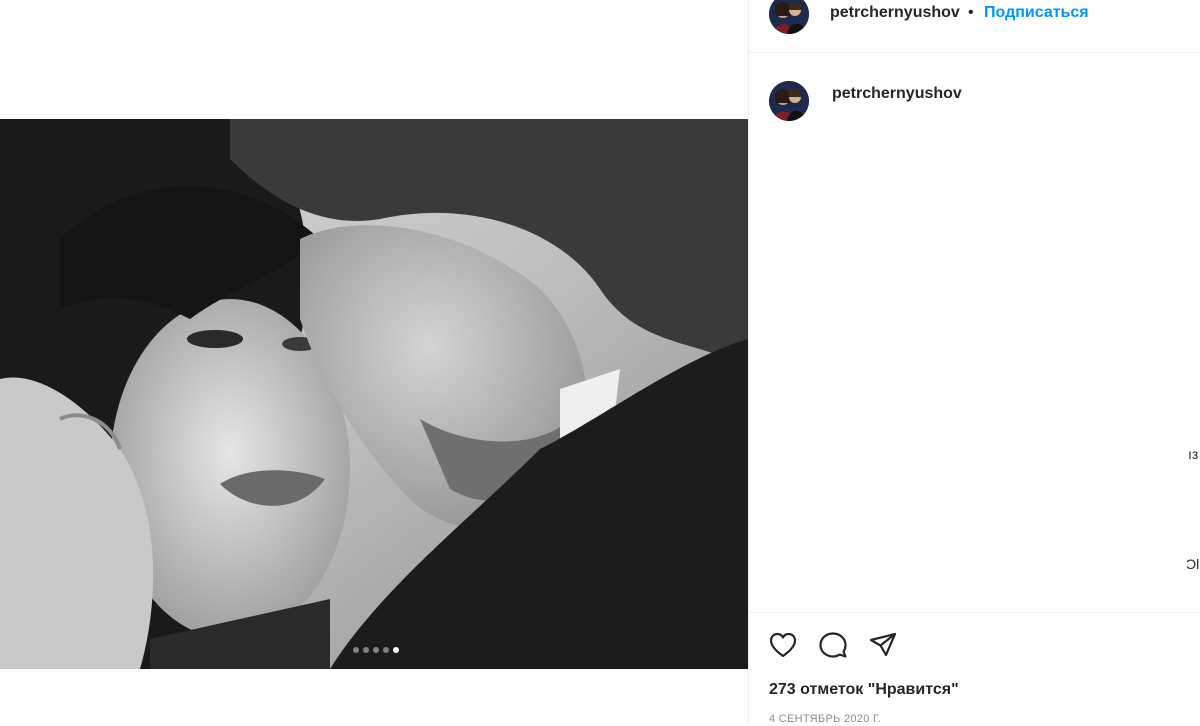 Image resolution: width=1200 pixels, height=726 pixels. What do you see at coordinates (974, 26) in the screenshot?
I see `post-header: petrchernyushov • Подписаться` at bounding box center [974, 26].